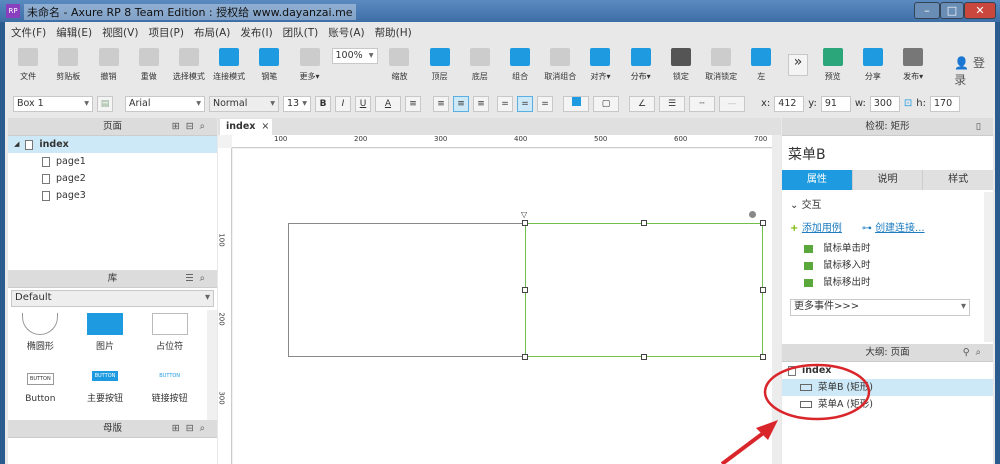 The height and width of the screenshot is (464, 1000). I want to click on annotation-overlay, so click(795, 413).